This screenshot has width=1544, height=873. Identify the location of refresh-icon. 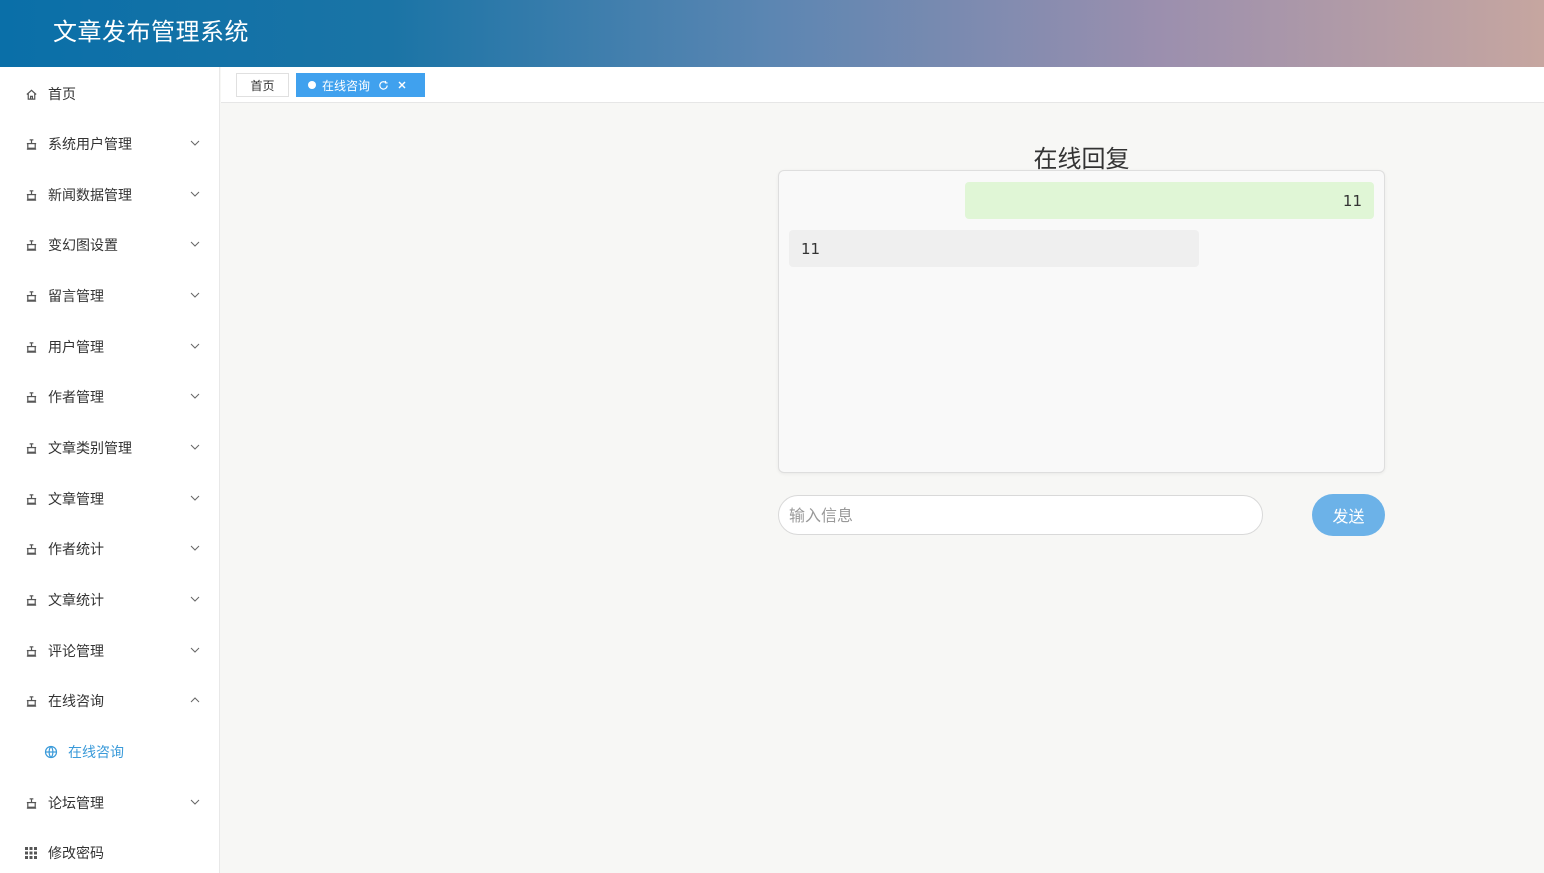
(383, 85).